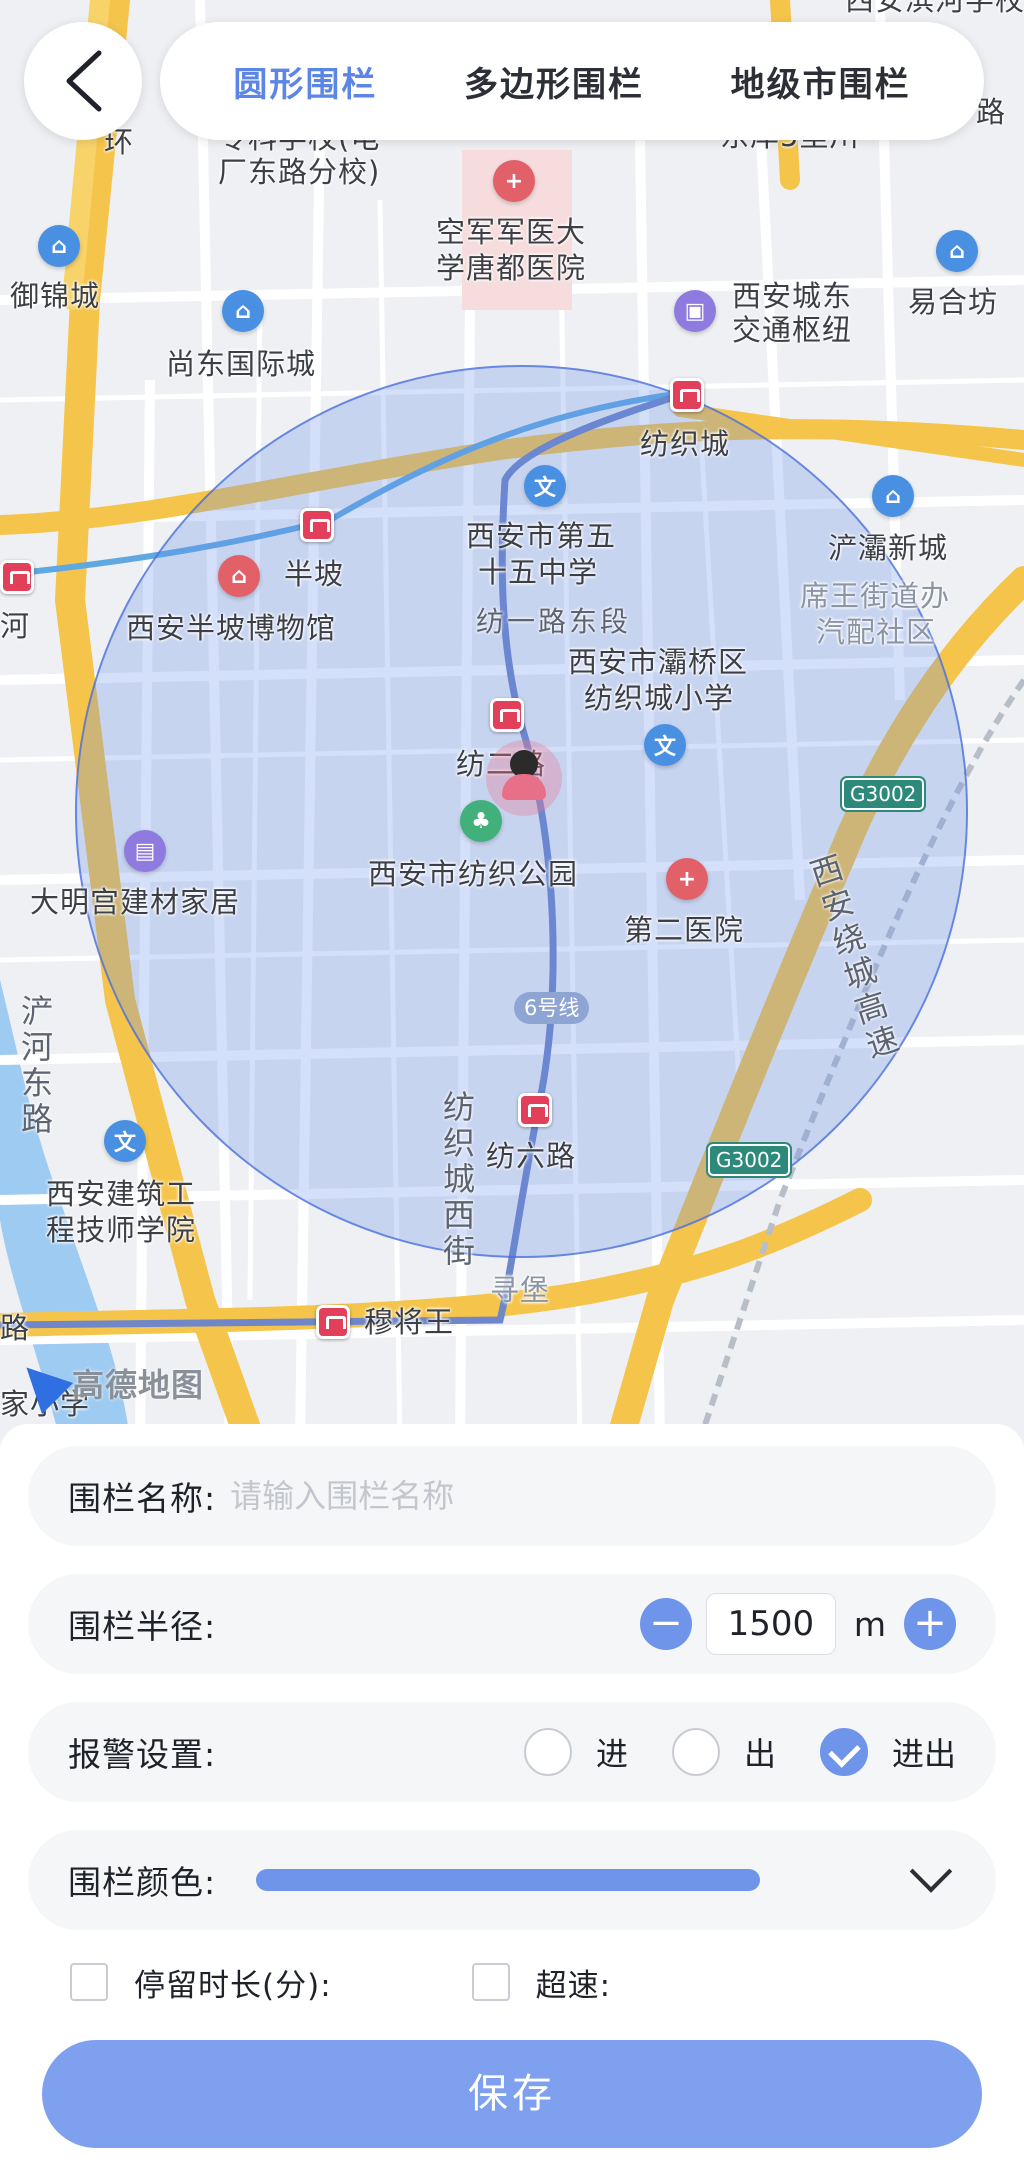 The image size is (1024, 2173). I want to click on fence-color-label: 围栏颜色:, so click(142, 1882).